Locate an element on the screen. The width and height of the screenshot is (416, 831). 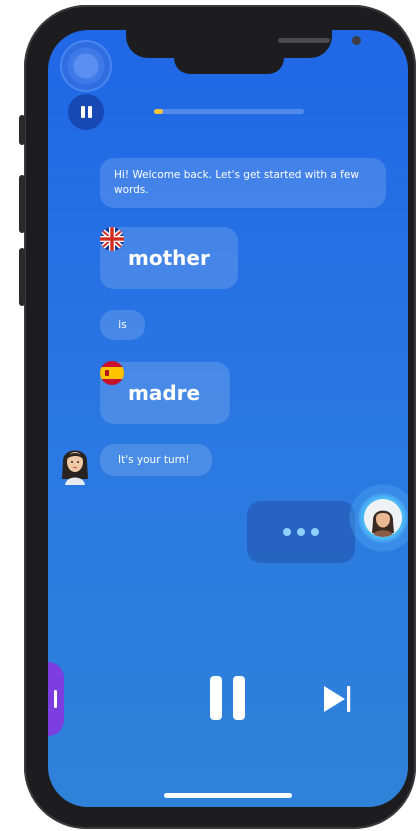
lesson-progress-bar is located at coordinates (229, 111).